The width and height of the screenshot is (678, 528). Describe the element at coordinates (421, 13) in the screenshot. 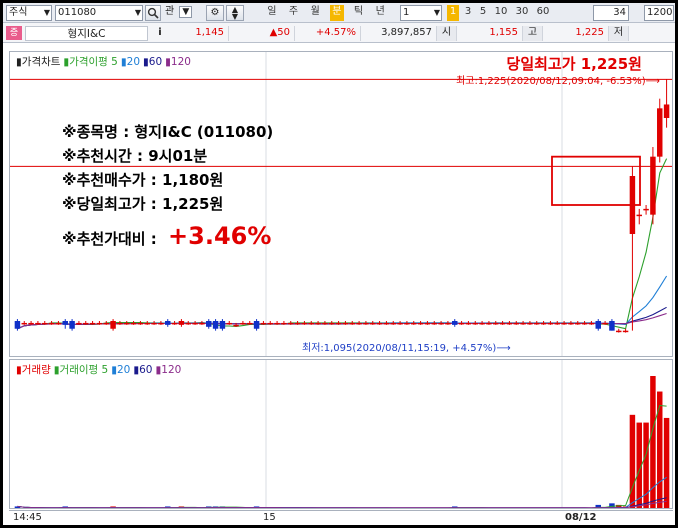

I see `unit-select: 1 ▼` at that location.